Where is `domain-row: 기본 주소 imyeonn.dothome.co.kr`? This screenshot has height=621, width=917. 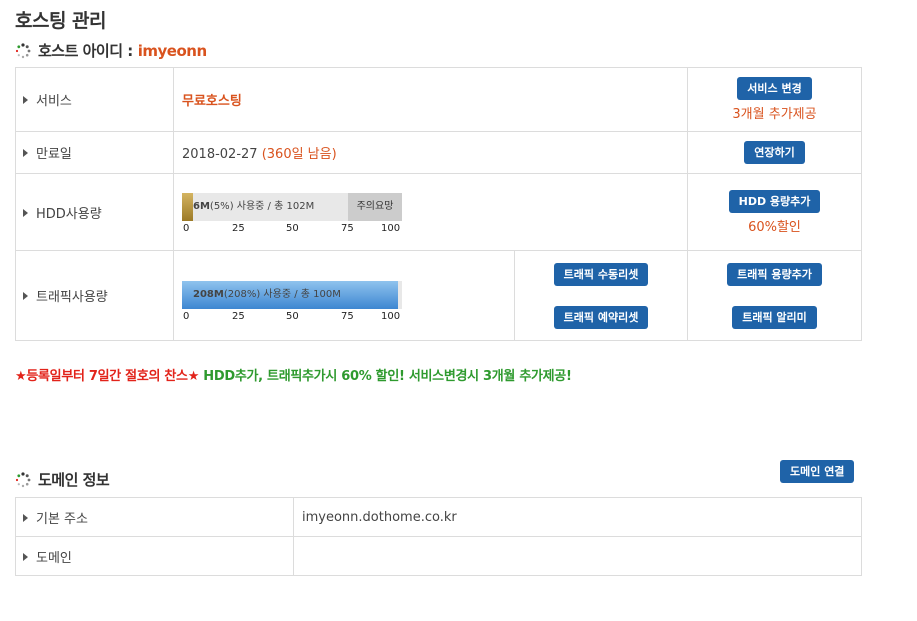 domain-row: 기본 주소 imyeonn.dothome.co.kr is located at coordinates (438, 517).